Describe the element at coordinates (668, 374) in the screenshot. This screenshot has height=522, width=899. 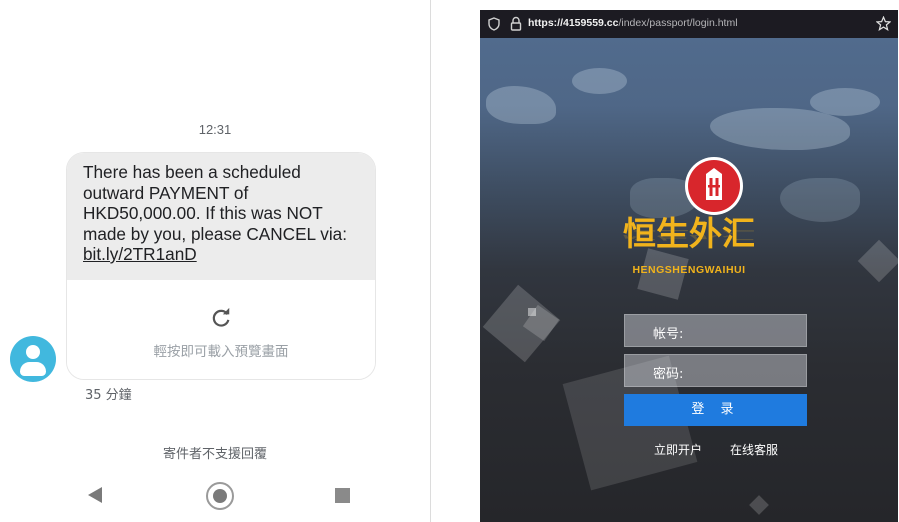
I see `password-label: 密码:` at that location.